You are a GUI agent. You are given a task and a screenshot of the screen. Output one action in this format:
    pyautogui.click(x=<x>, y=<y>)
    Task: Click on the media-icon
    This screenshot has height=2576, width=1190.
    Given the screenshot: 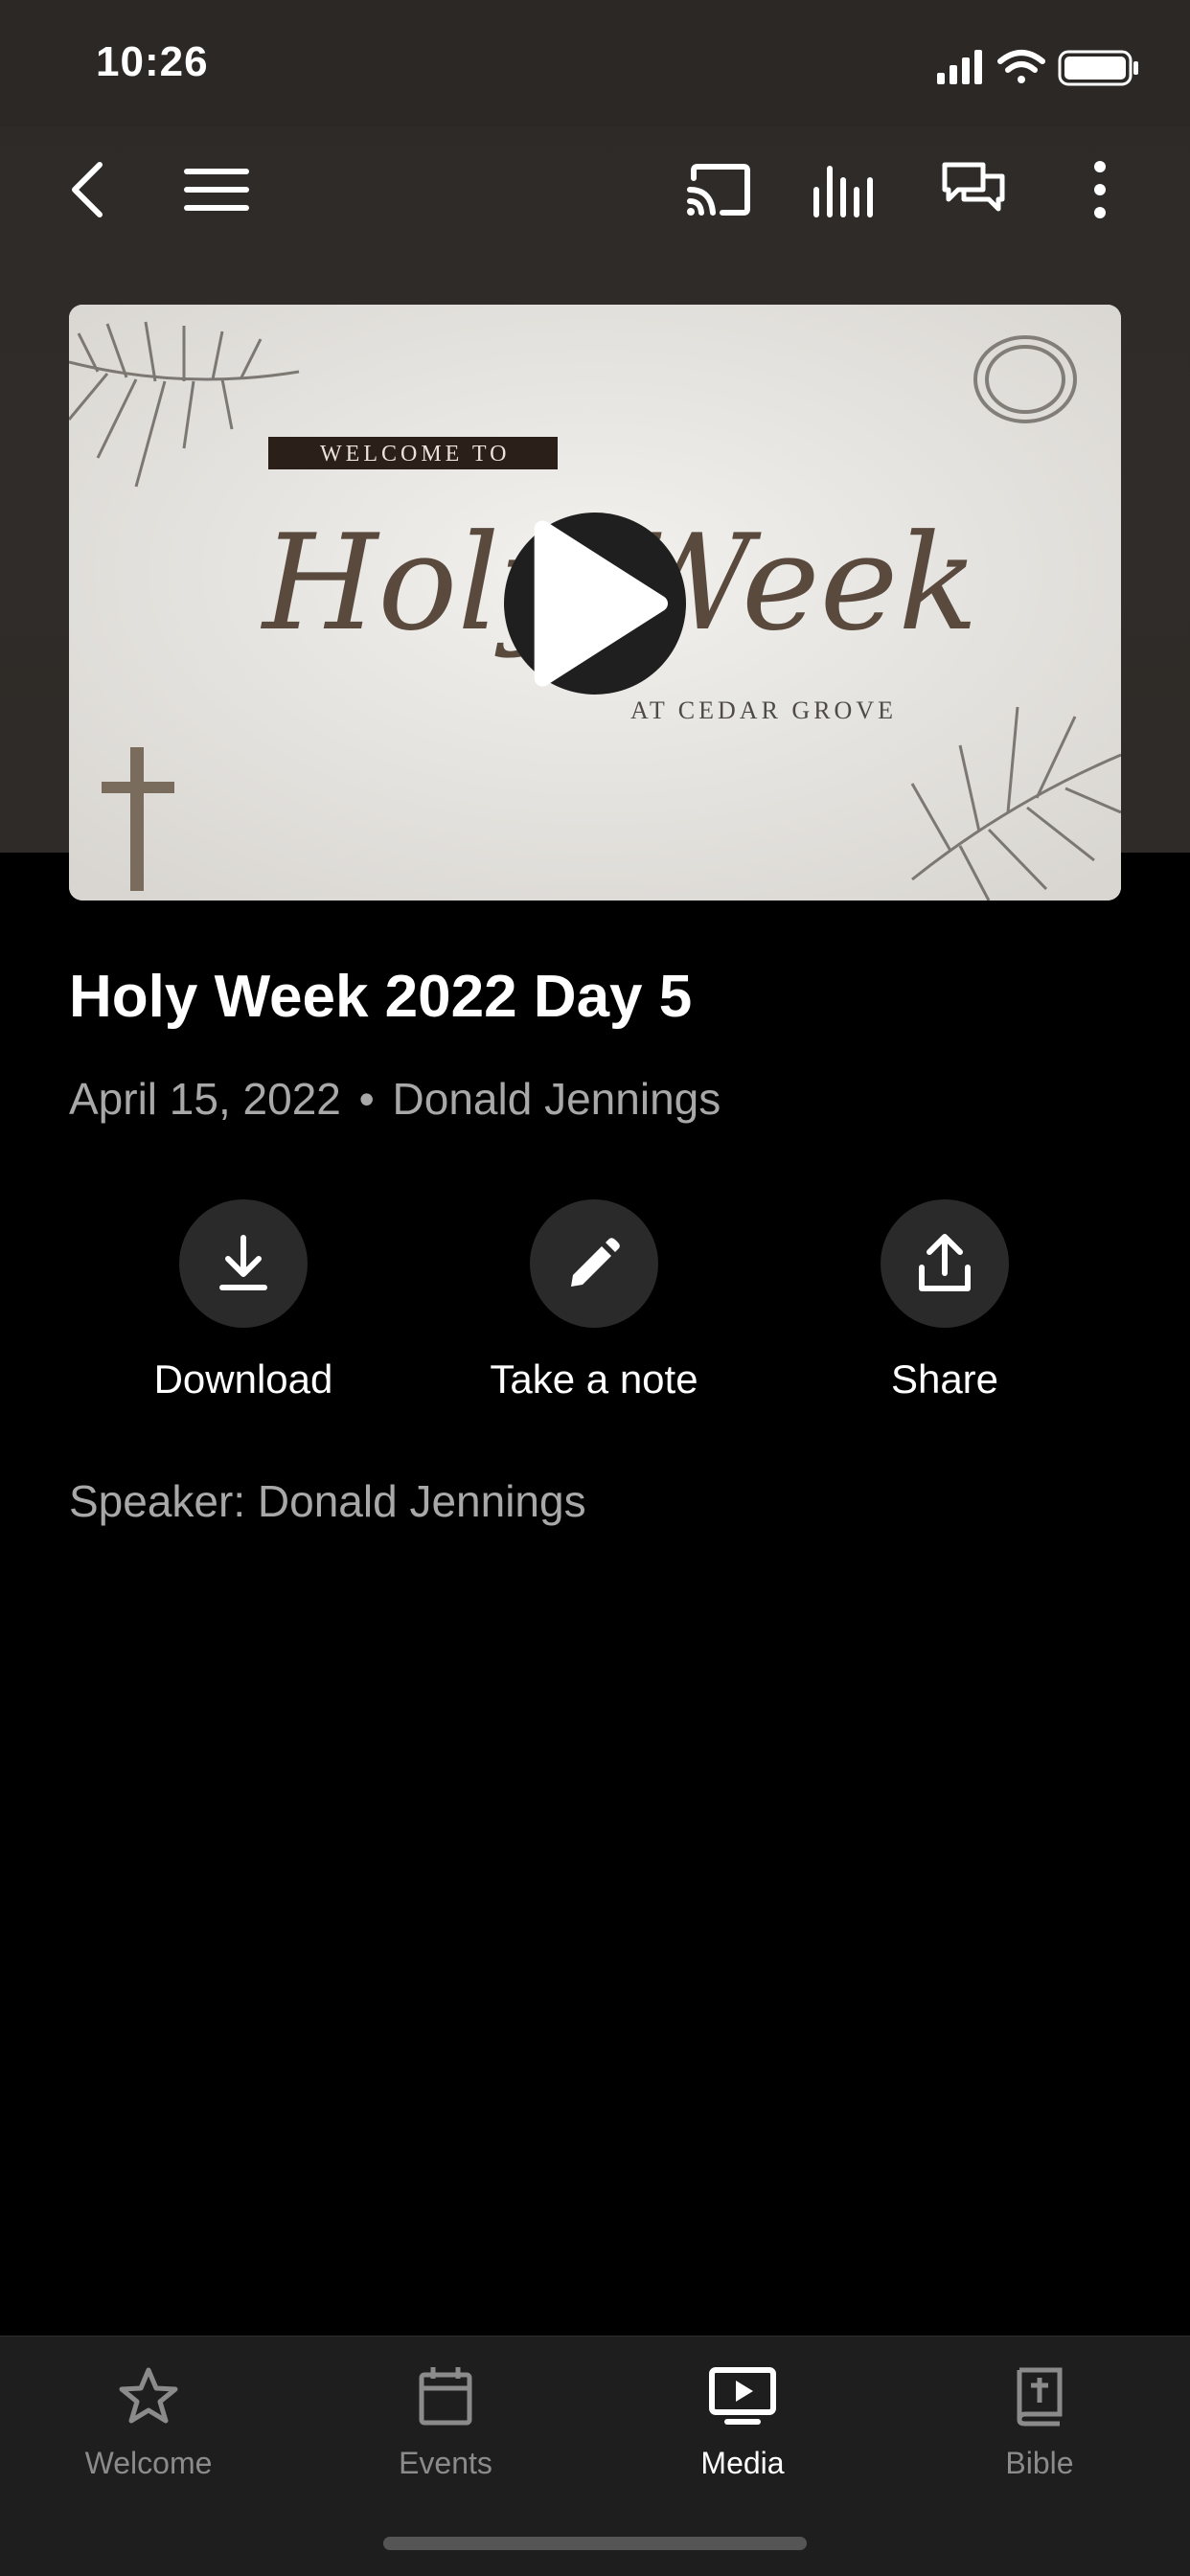 What is the action you would take?
    pyautogui.click(x=743, y=2396)
    